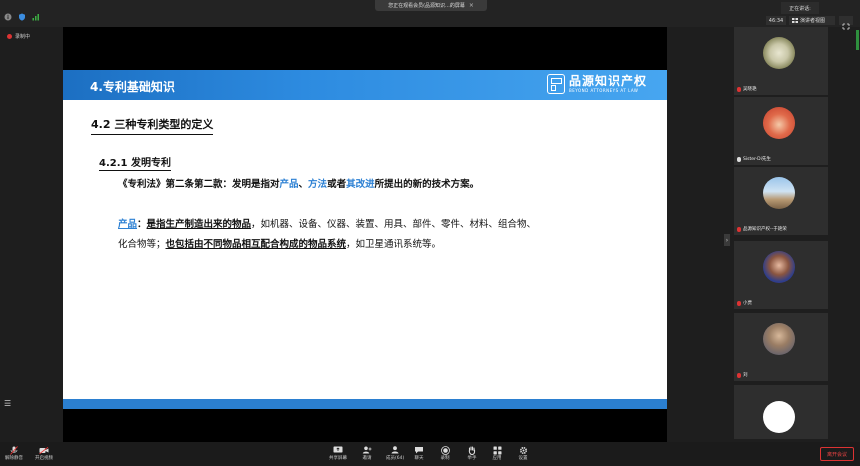 The height and width of the screenshot is (466, 860). What do you see at coordinates (338, 450) in the screenshot?
I see `share-screen-icon` at bounding box center [338, 450].